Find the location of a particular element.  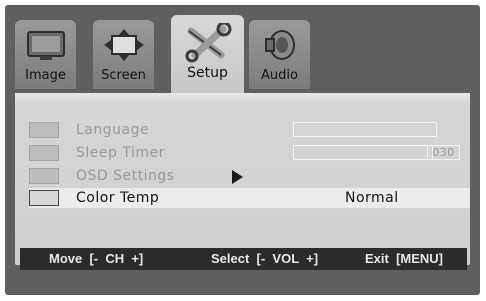

menu-item-color-temp: Color Temp Normal is located at coordinates (249, 199).